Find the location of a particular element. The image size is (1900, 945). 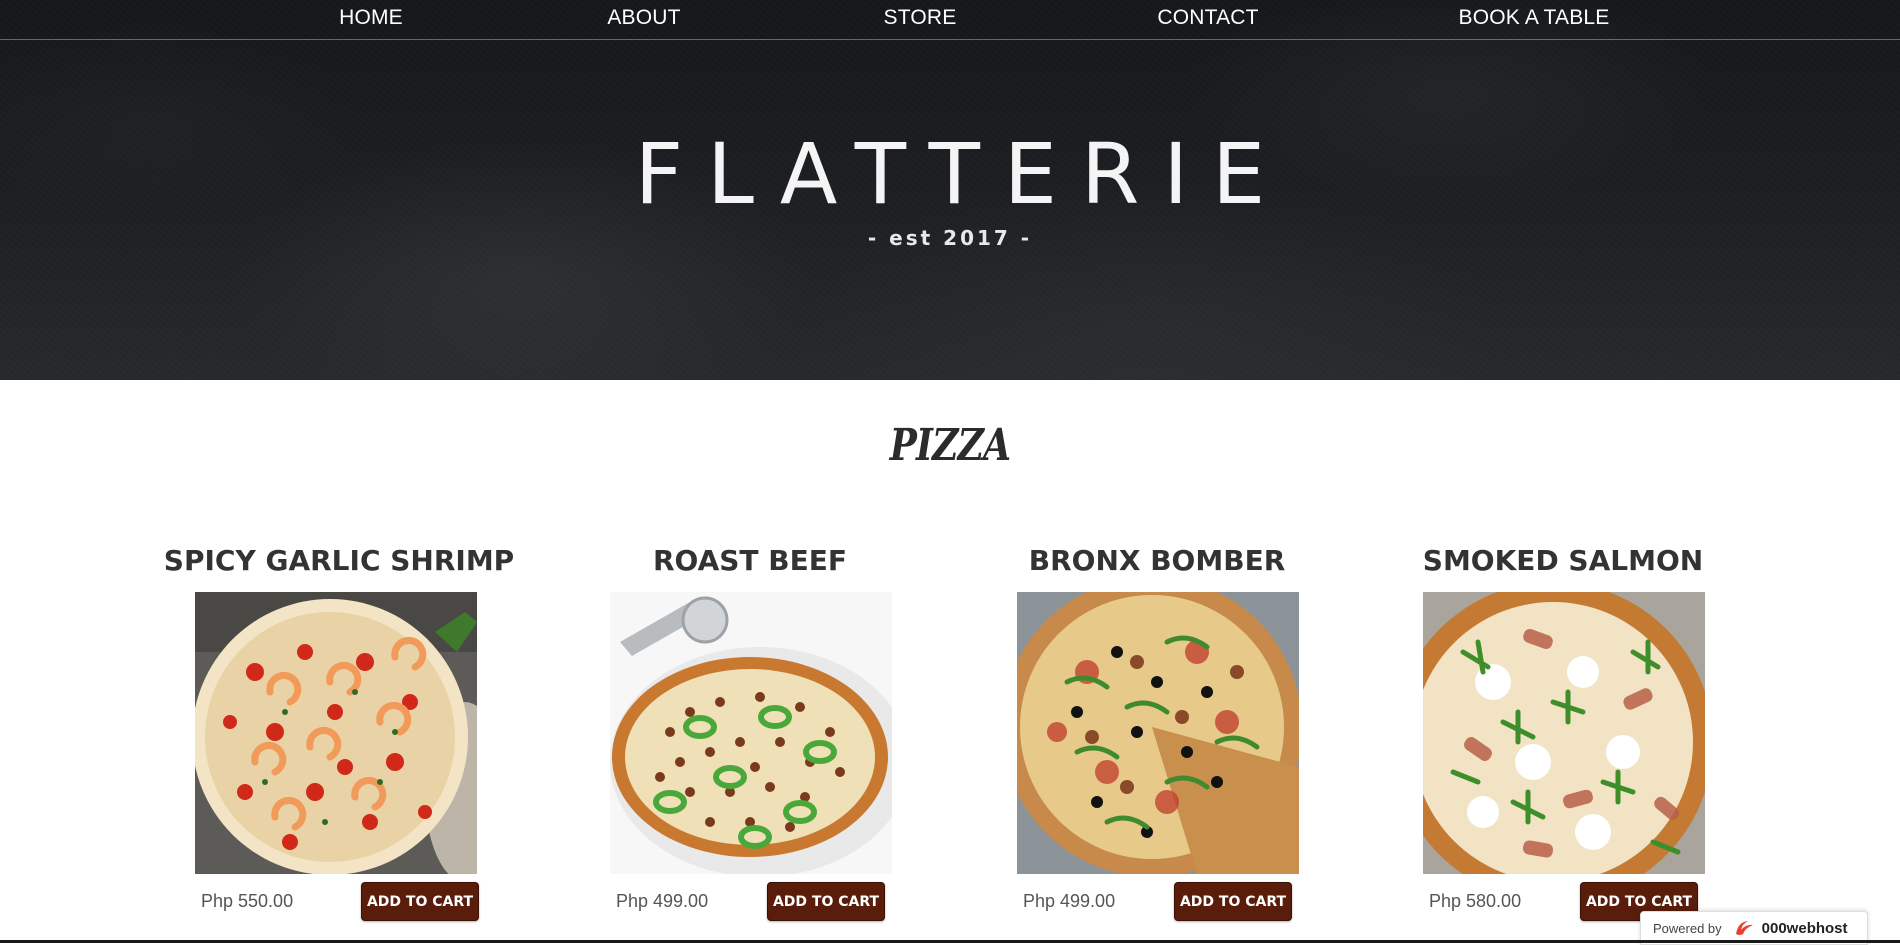

nav-home: HOME is located at coordinates (371, 18).